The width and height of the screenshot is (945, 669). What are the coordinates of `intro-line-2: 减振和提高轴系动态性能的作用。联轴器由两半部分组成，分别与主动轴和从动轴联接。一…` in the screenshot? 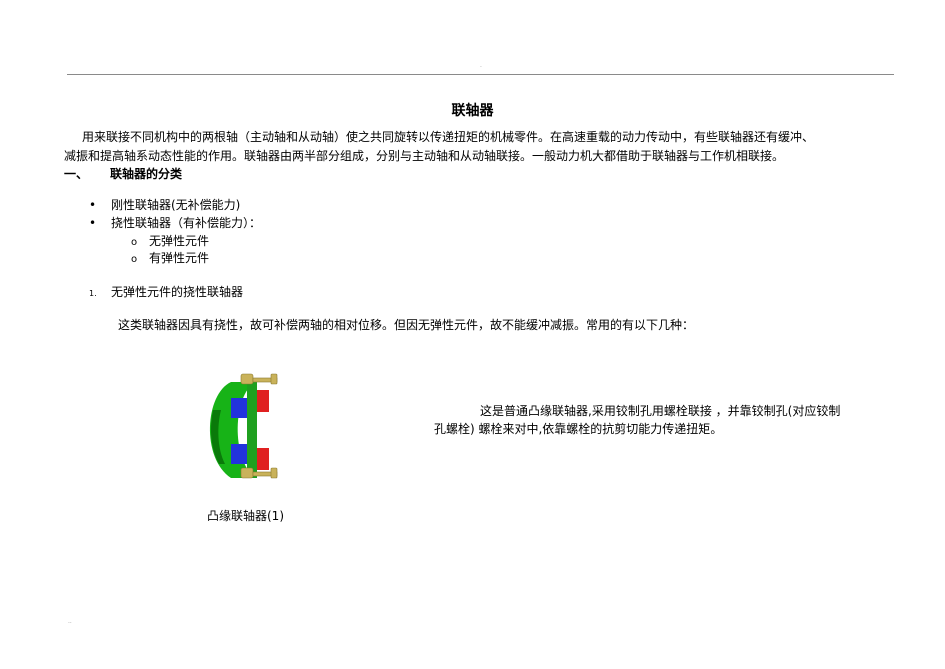 It's located at (424, 156).